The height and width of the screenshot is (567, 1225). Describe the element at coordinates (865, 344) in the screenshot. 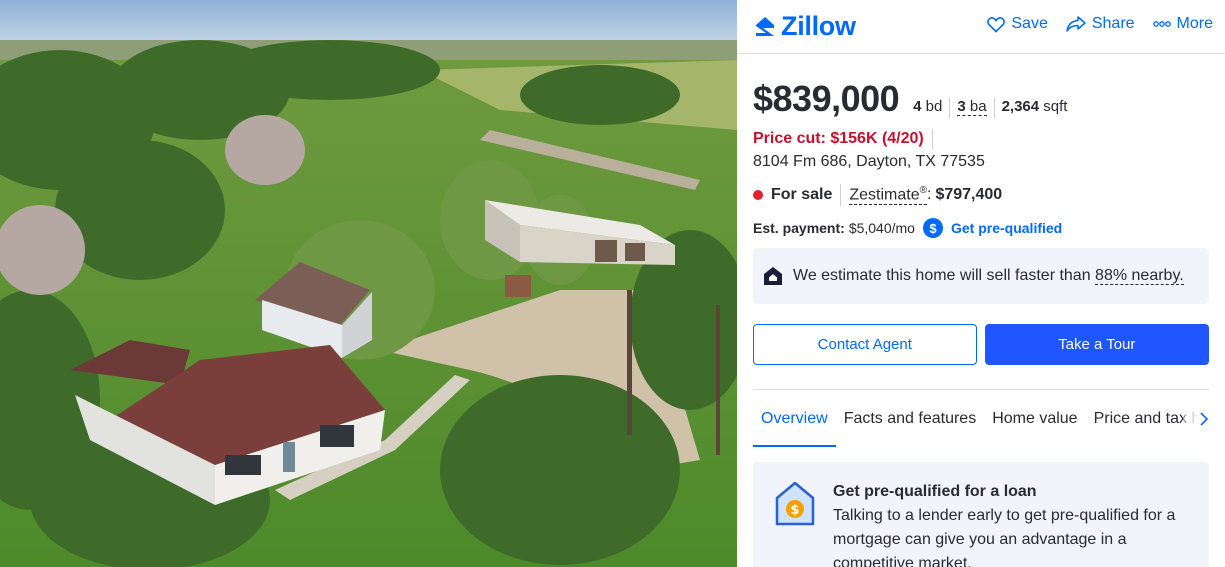

I see `contact-agent-button: Contact Agent` at that location.